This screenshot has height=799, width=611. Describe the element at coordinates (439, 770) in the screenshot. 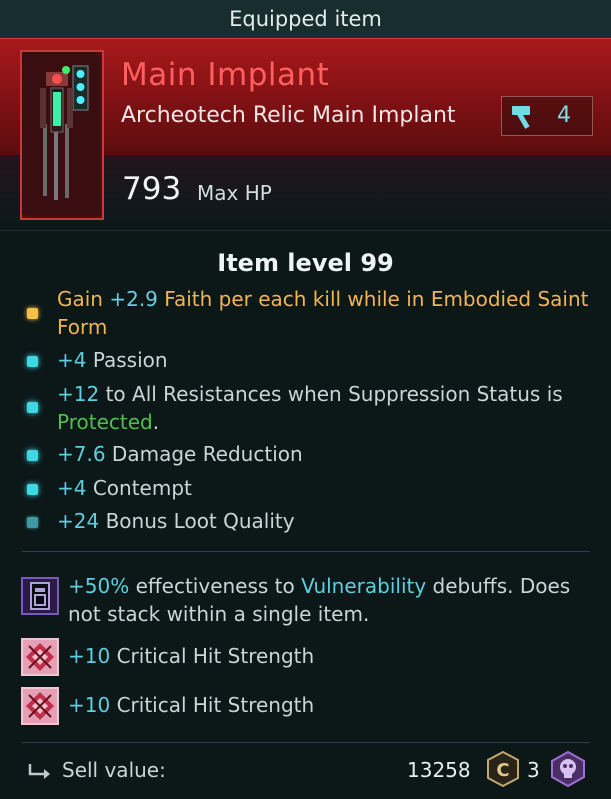

I see `sell-amount: 13258` at that location.